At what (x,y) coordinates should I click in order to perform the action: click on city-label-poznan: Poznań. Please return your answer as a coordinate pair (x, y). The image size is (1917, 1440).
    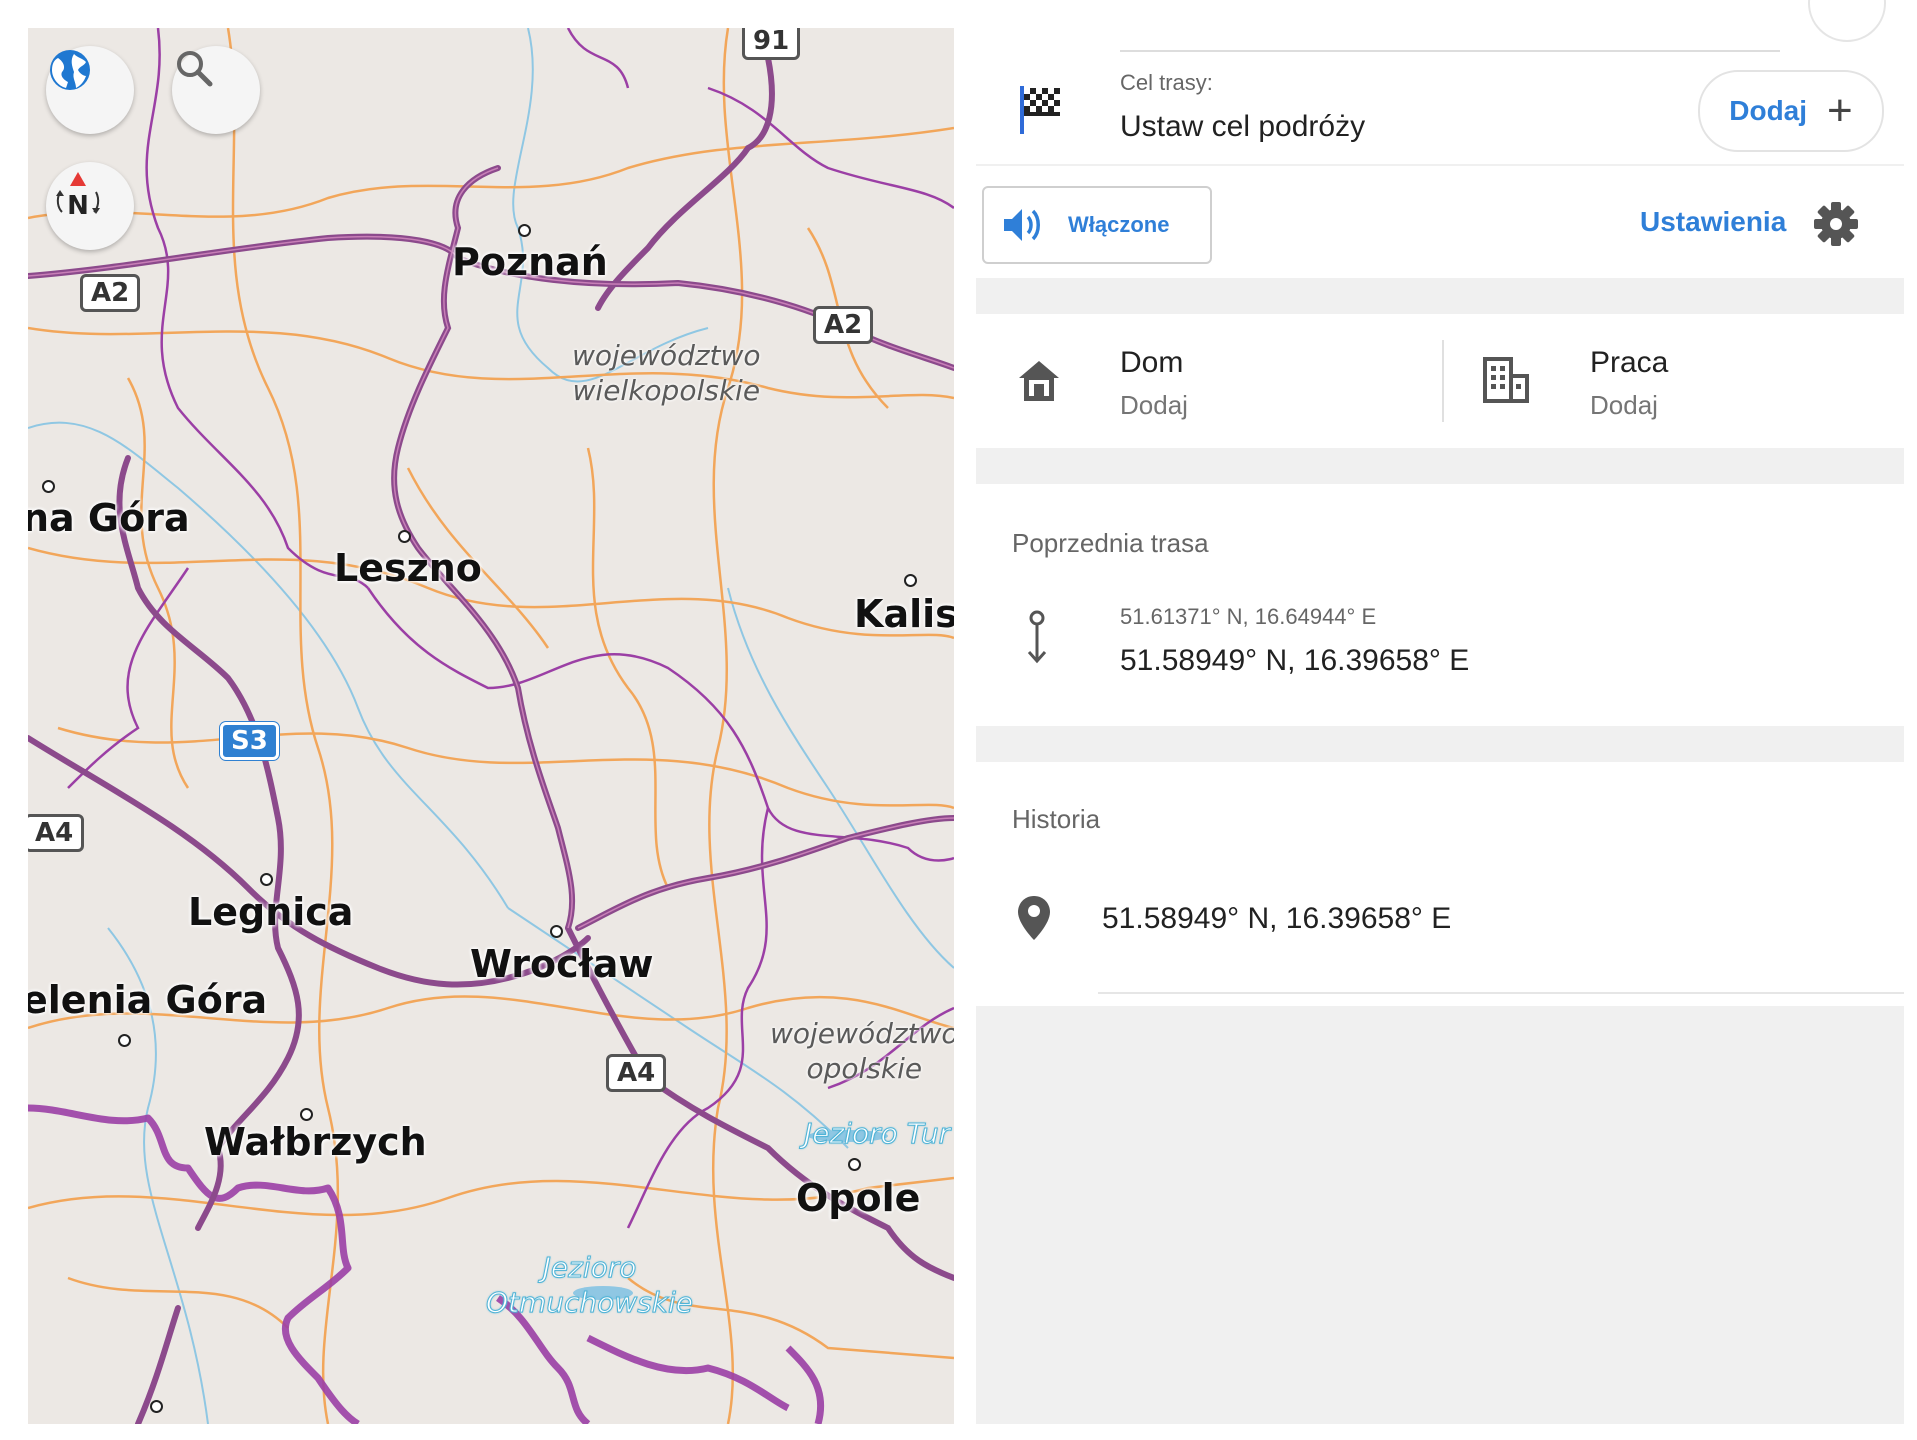
    Looking at the image, I should click on (530, 262).